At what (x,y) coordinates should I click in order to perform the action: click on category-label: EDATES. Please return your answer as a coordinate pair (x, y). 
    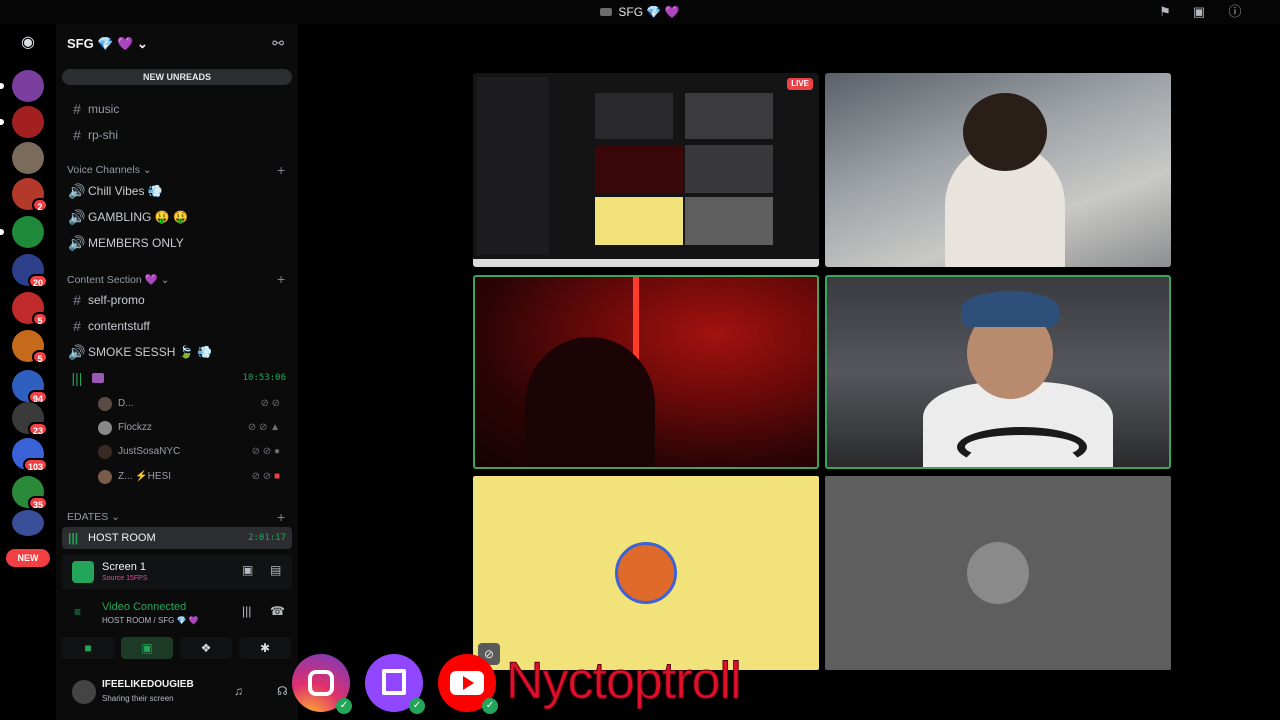
    Looking at the image, I should click on (88, 517).